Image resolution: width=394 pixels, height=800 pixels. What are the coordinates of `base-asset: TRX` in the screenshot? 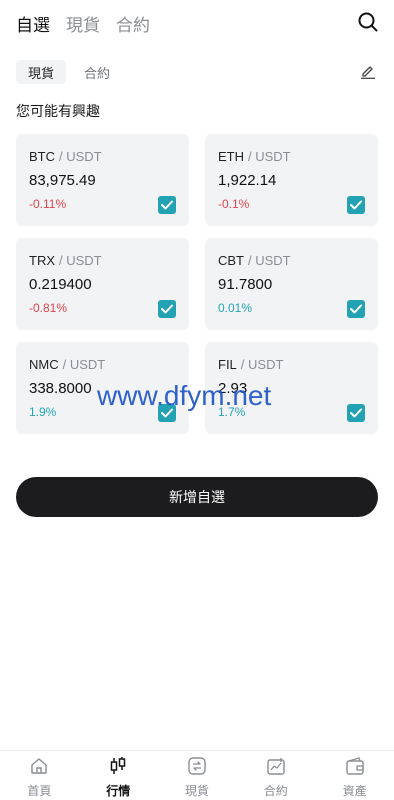 It's located at (42, 260).